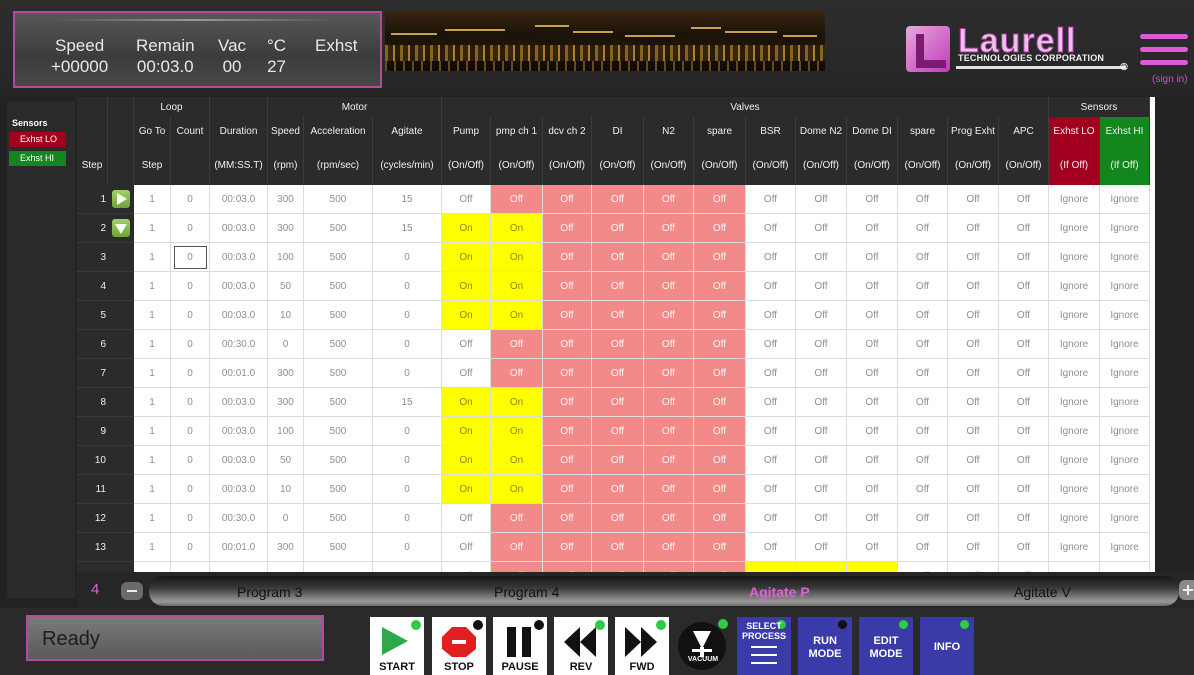 This screenshot has width=1194, height=675. Describe the element at coordinates (286, 489) in the screenshot. I see `table-cell: 10` at that location.